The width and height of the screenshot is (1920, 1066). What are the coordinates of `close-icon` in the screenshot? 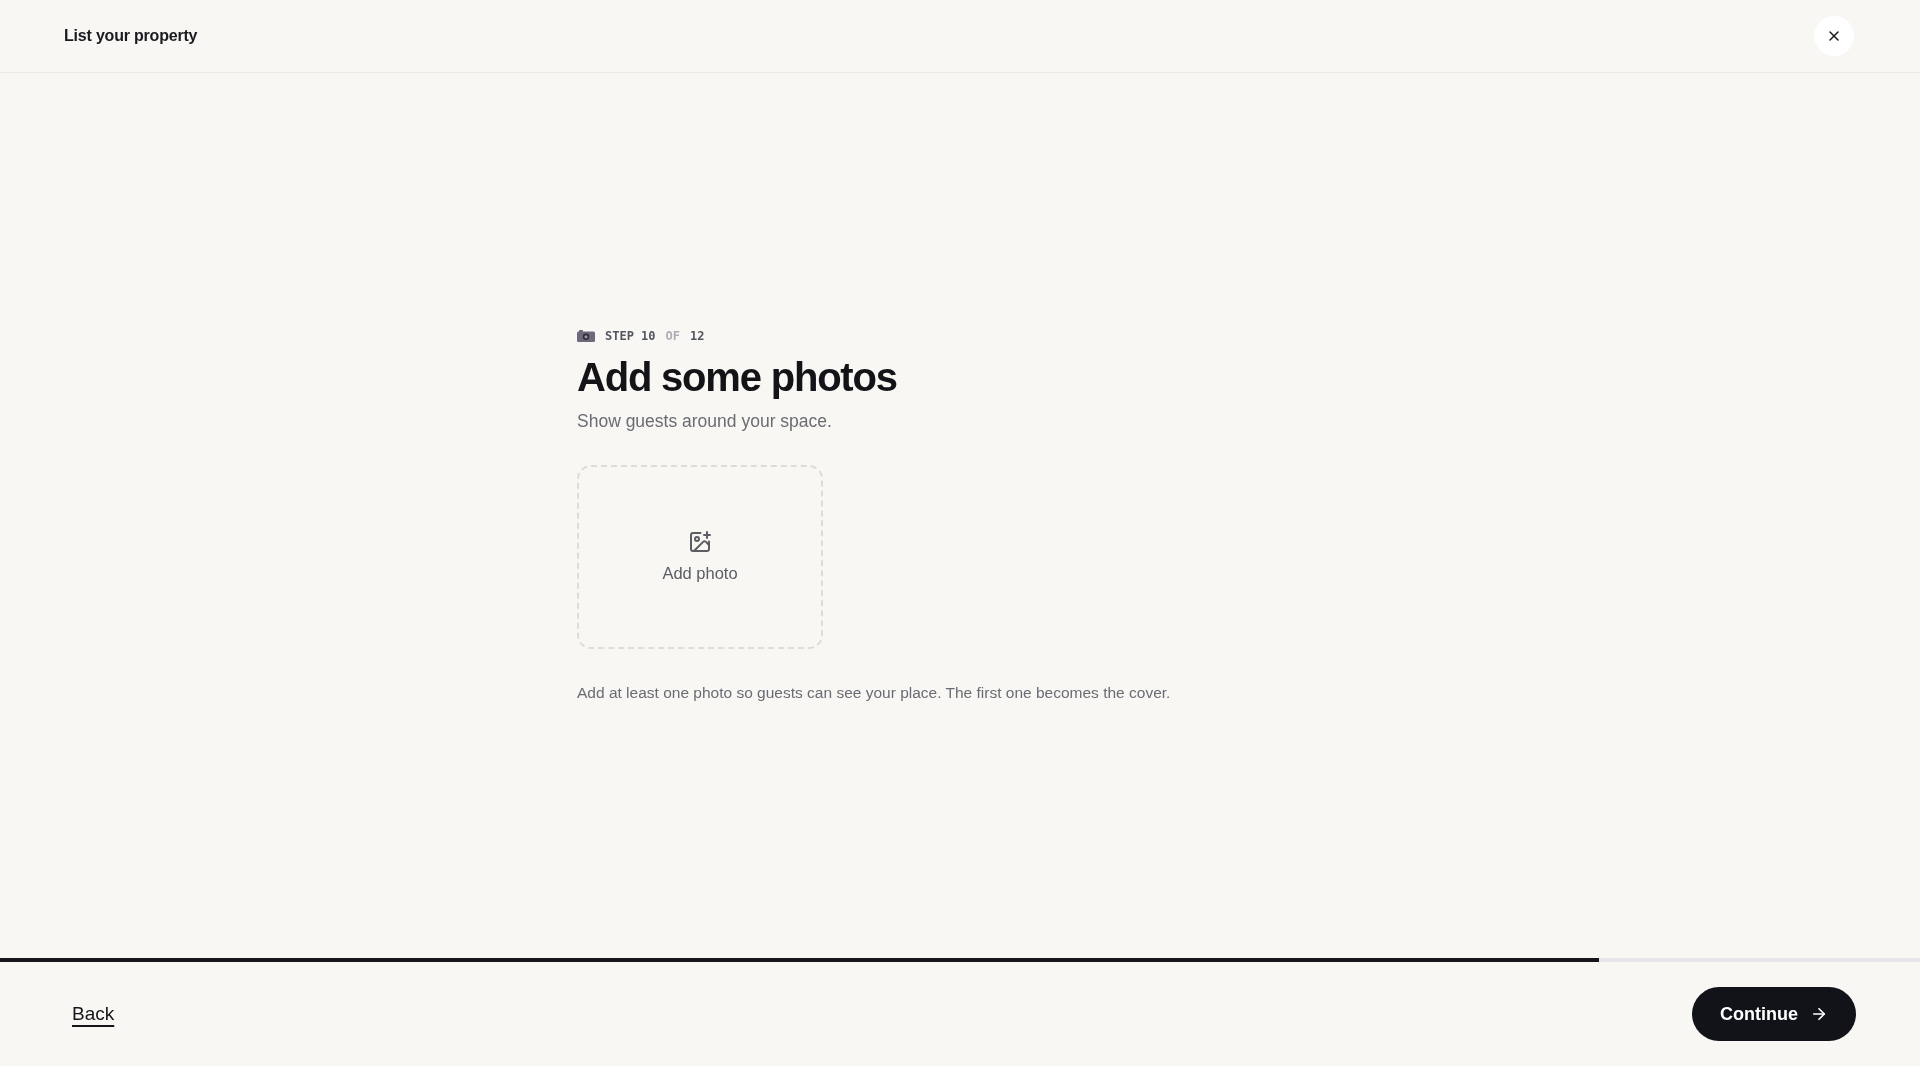 It's located at (1834, 36).